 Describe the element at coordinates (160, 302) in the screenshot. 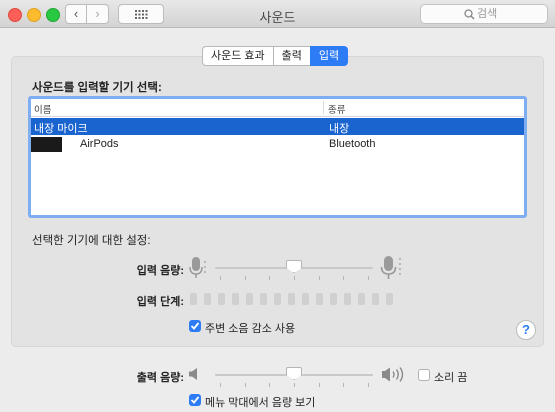

I see `input-level-label: 입력 단계:` at that location.